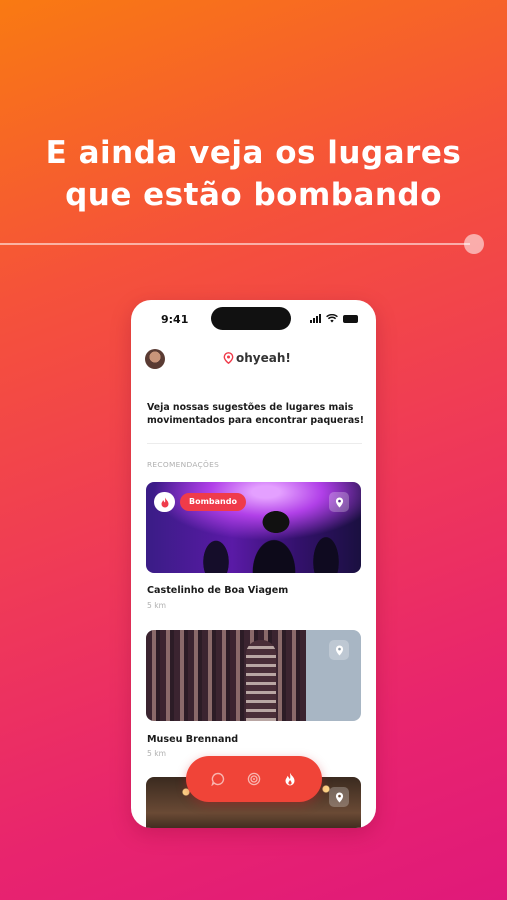  I want to click on app-logo: ohyeah!, so click(257, 358).